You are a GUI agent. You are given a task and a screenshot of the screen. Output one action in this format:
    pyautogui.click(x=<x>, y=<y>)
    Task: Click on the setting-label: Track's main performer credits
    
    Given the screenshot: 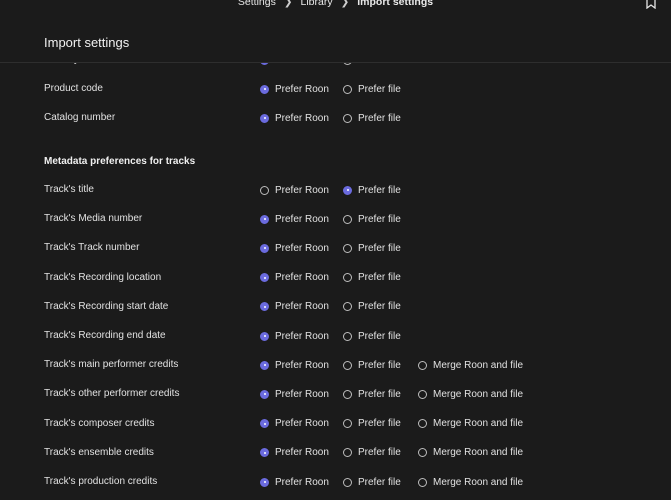 What is the action you would take?
    pyautogui.click(x=111, y=365)
    